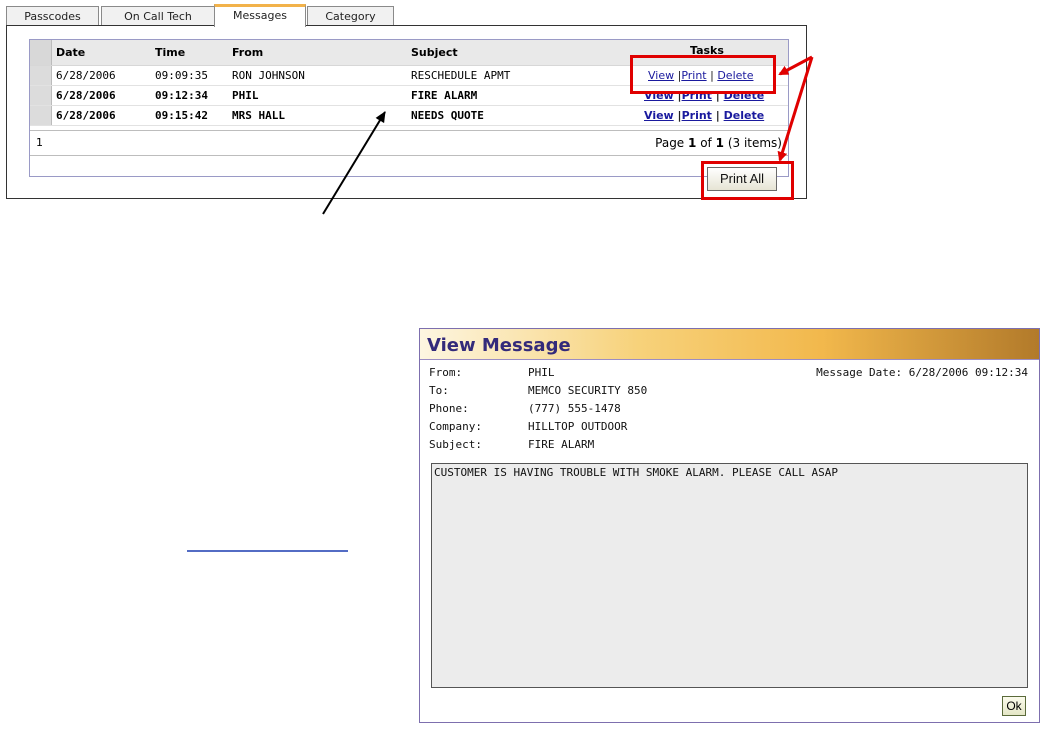 This screenshot has width=1048, height=736. Describe the element at coordinates (703, 74) in the screenshot. I see `tasks-highlight-box` at that location.